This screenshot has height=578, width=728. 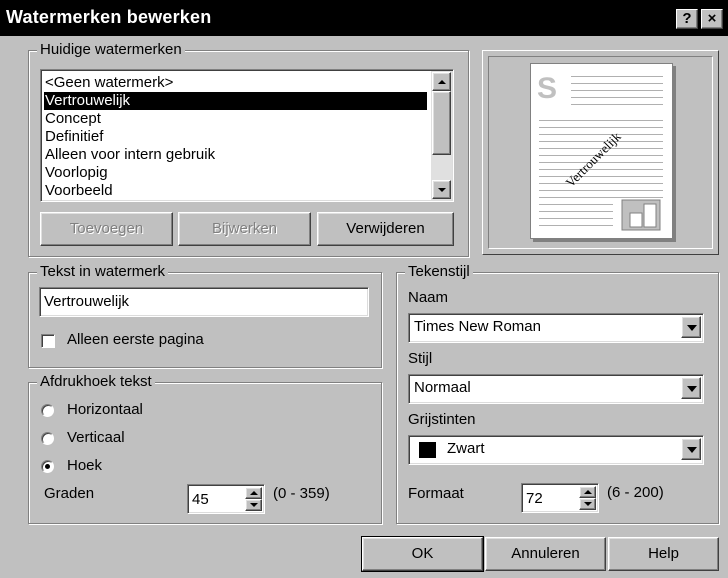 I want to click on font-style-value: Normaal, so click(x=442, y=387).